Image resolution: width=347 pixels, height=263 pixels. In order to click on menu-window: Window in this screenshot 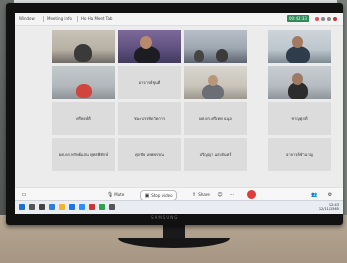, I will do `click(27, 18)`.